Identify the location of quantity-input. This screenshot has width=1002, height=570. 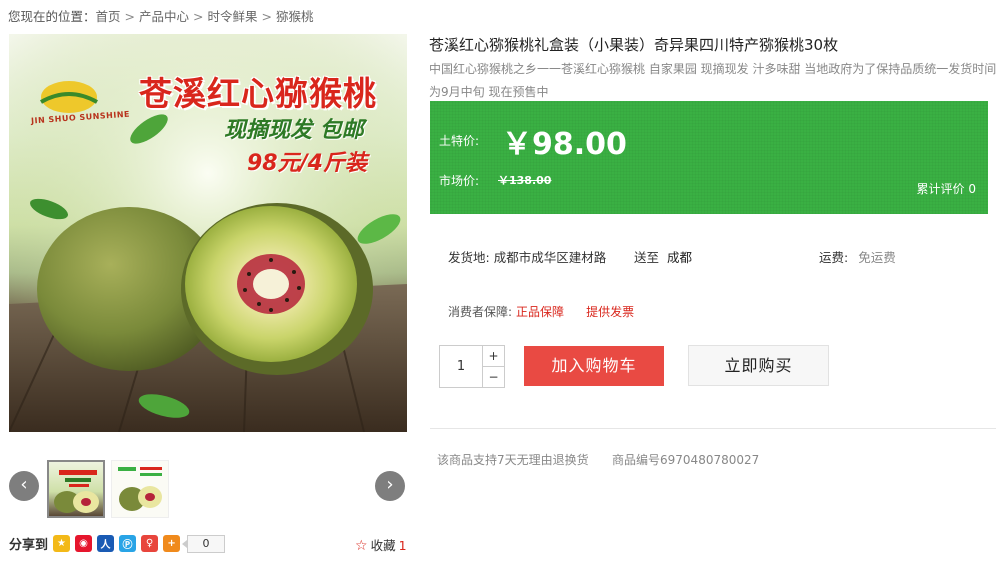
(461, 366).